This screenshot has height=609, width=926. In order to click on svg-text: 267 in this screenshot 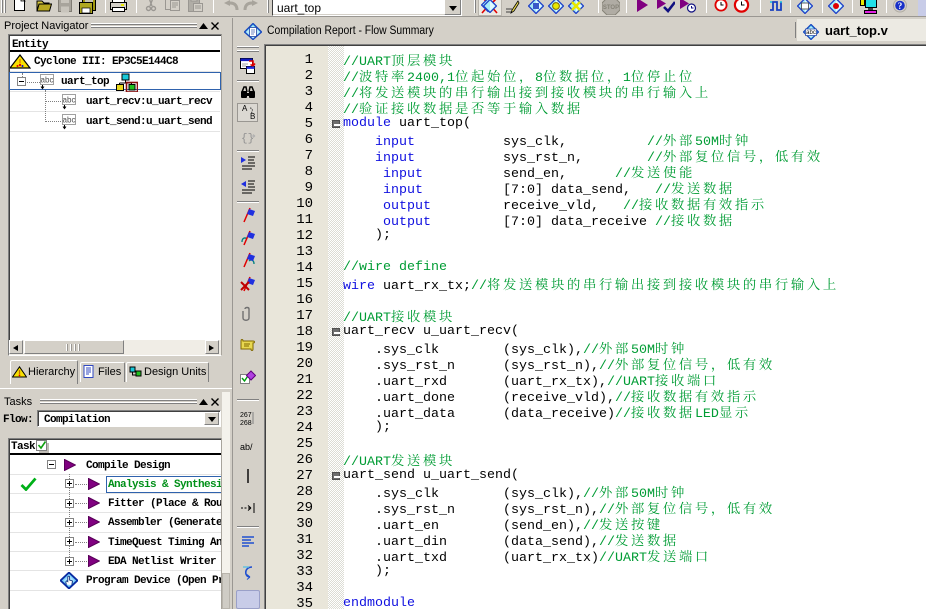, I will do `click(246, 415)`.